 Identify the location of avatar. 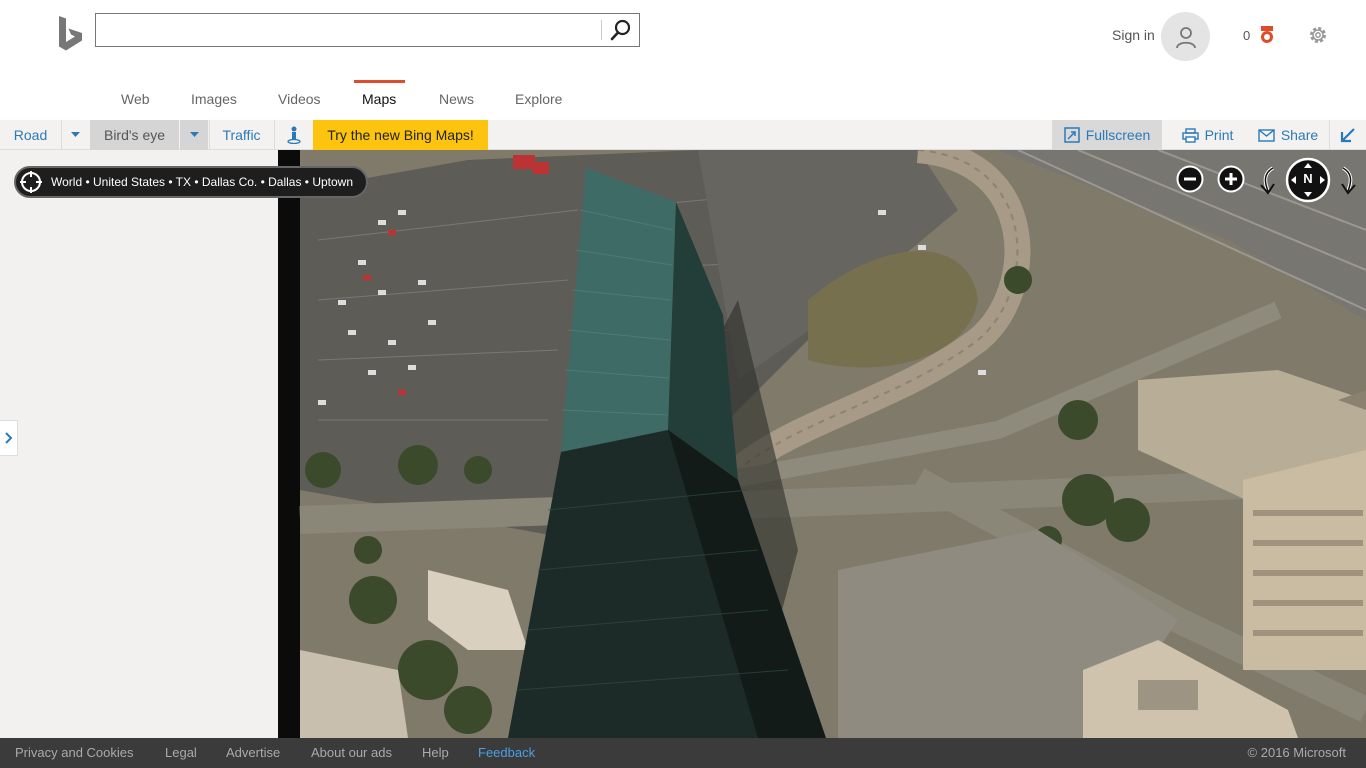
(1185, 36).